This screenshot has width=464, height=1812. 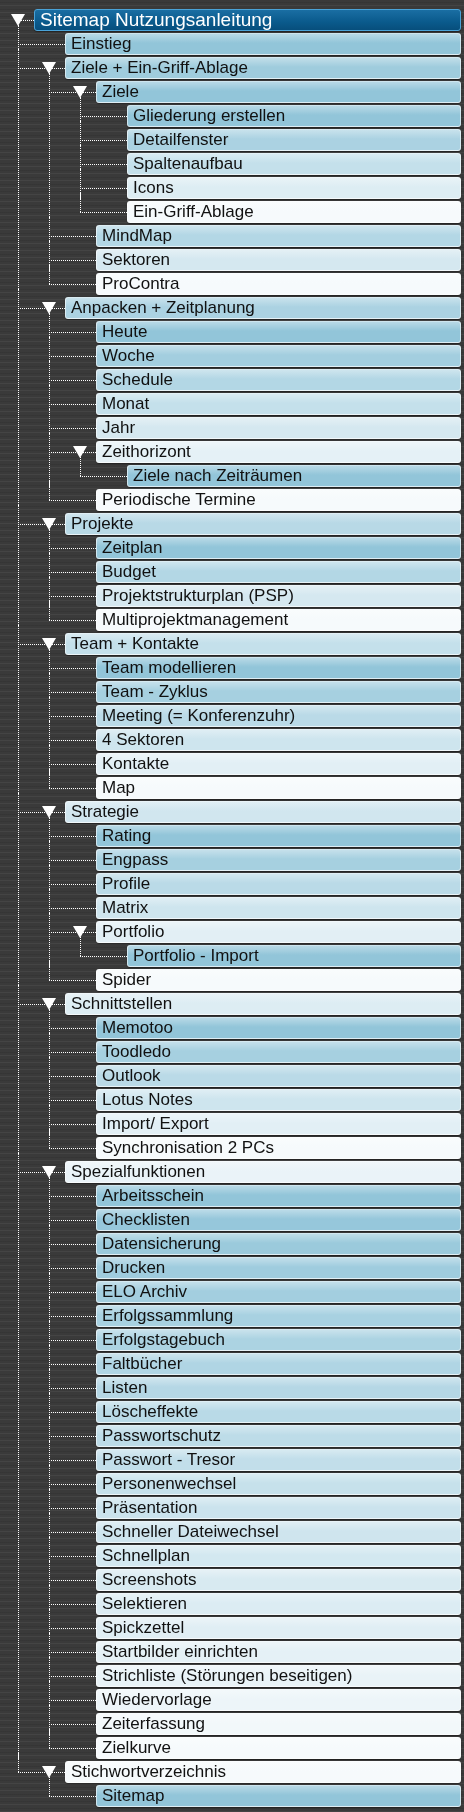 What do you see at coordinates (263, 44) in the screenshot?
I see `tree-item: Einstieg` at bounding box center [263, 44].